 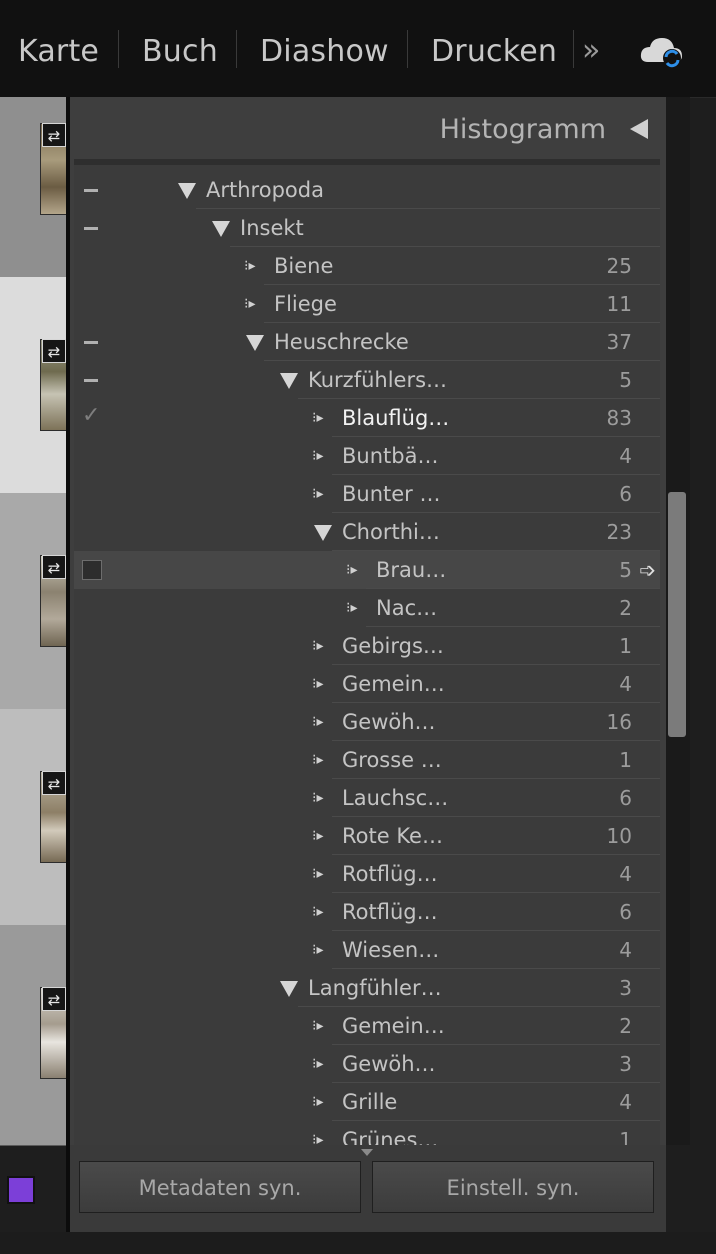 I want to click on keyword-row: ⁝▸ Rotflüg… 4, so click(x=367, y=874).